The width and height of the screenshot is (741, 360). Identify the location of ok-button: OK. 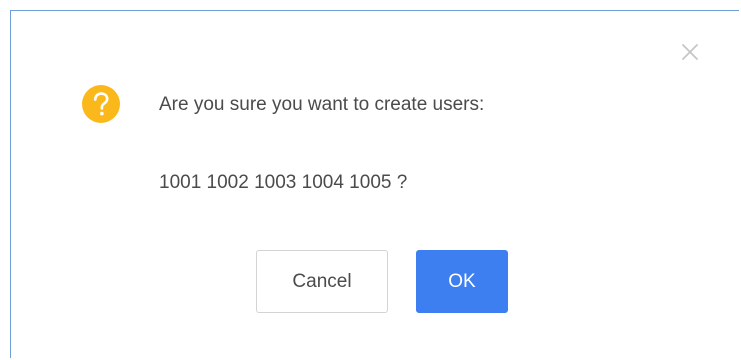
(462, 281).